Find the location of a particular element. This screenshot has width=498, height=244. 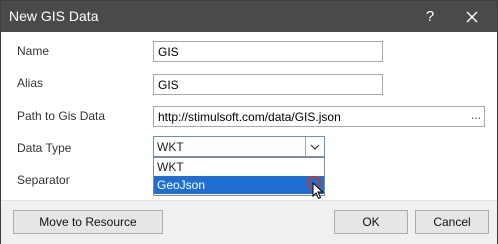

close-button is located at coordinates (472, 16).